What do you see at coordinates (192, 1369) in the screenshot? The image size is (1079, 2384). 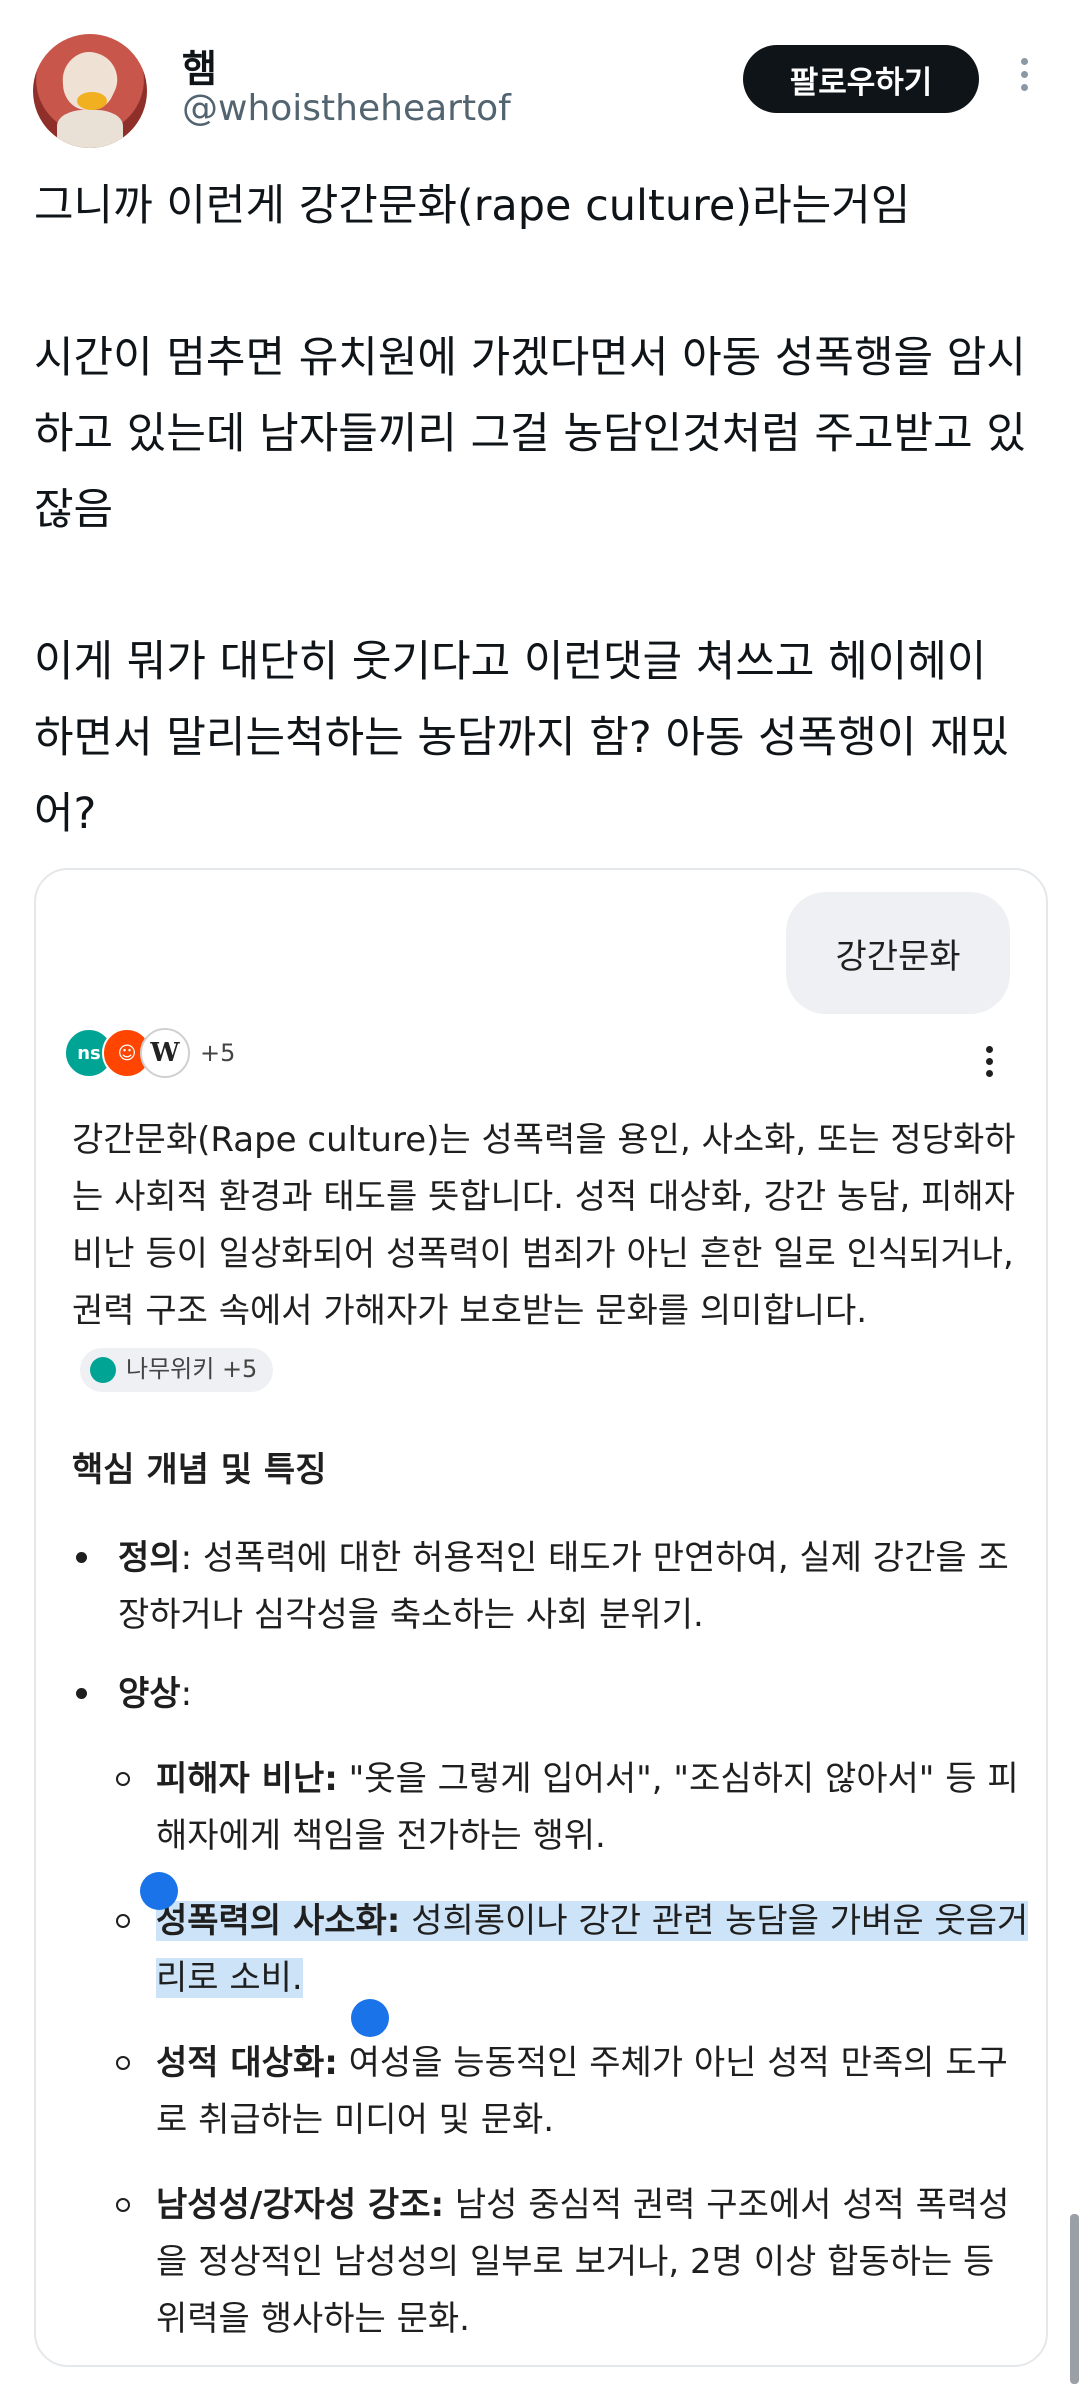 I see `citation-chip-label: 나무위키 +5` at bounding box center [192, 1369].